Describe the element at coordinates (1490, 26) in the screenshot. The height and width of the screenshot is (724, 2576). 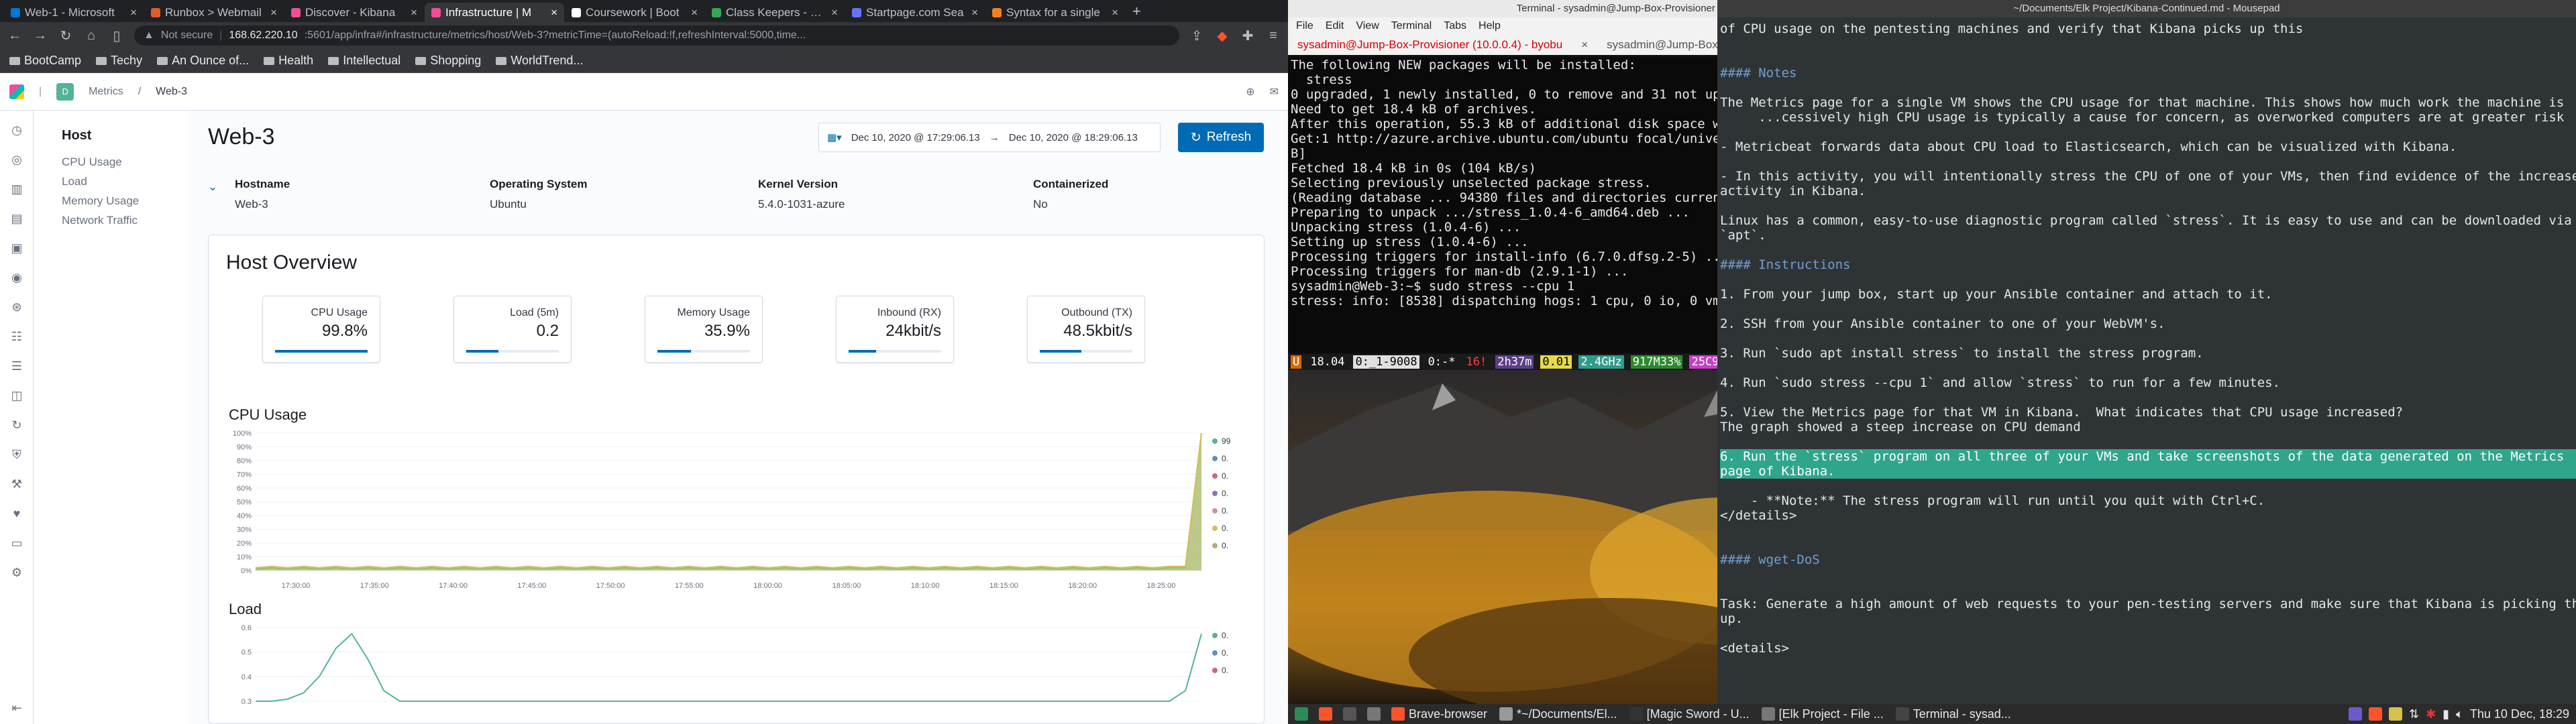
I see `menu-item: Help` at that location.